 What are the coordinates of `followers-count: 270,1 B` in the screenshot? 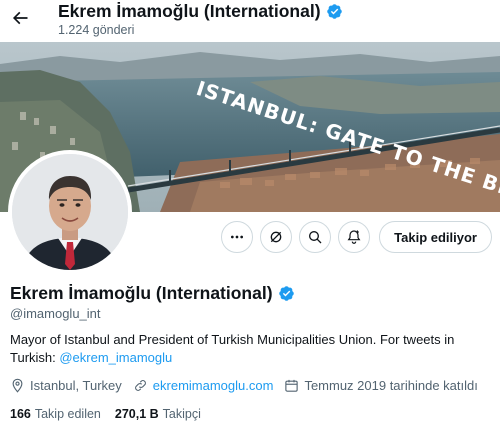 It's located at (136, 414).